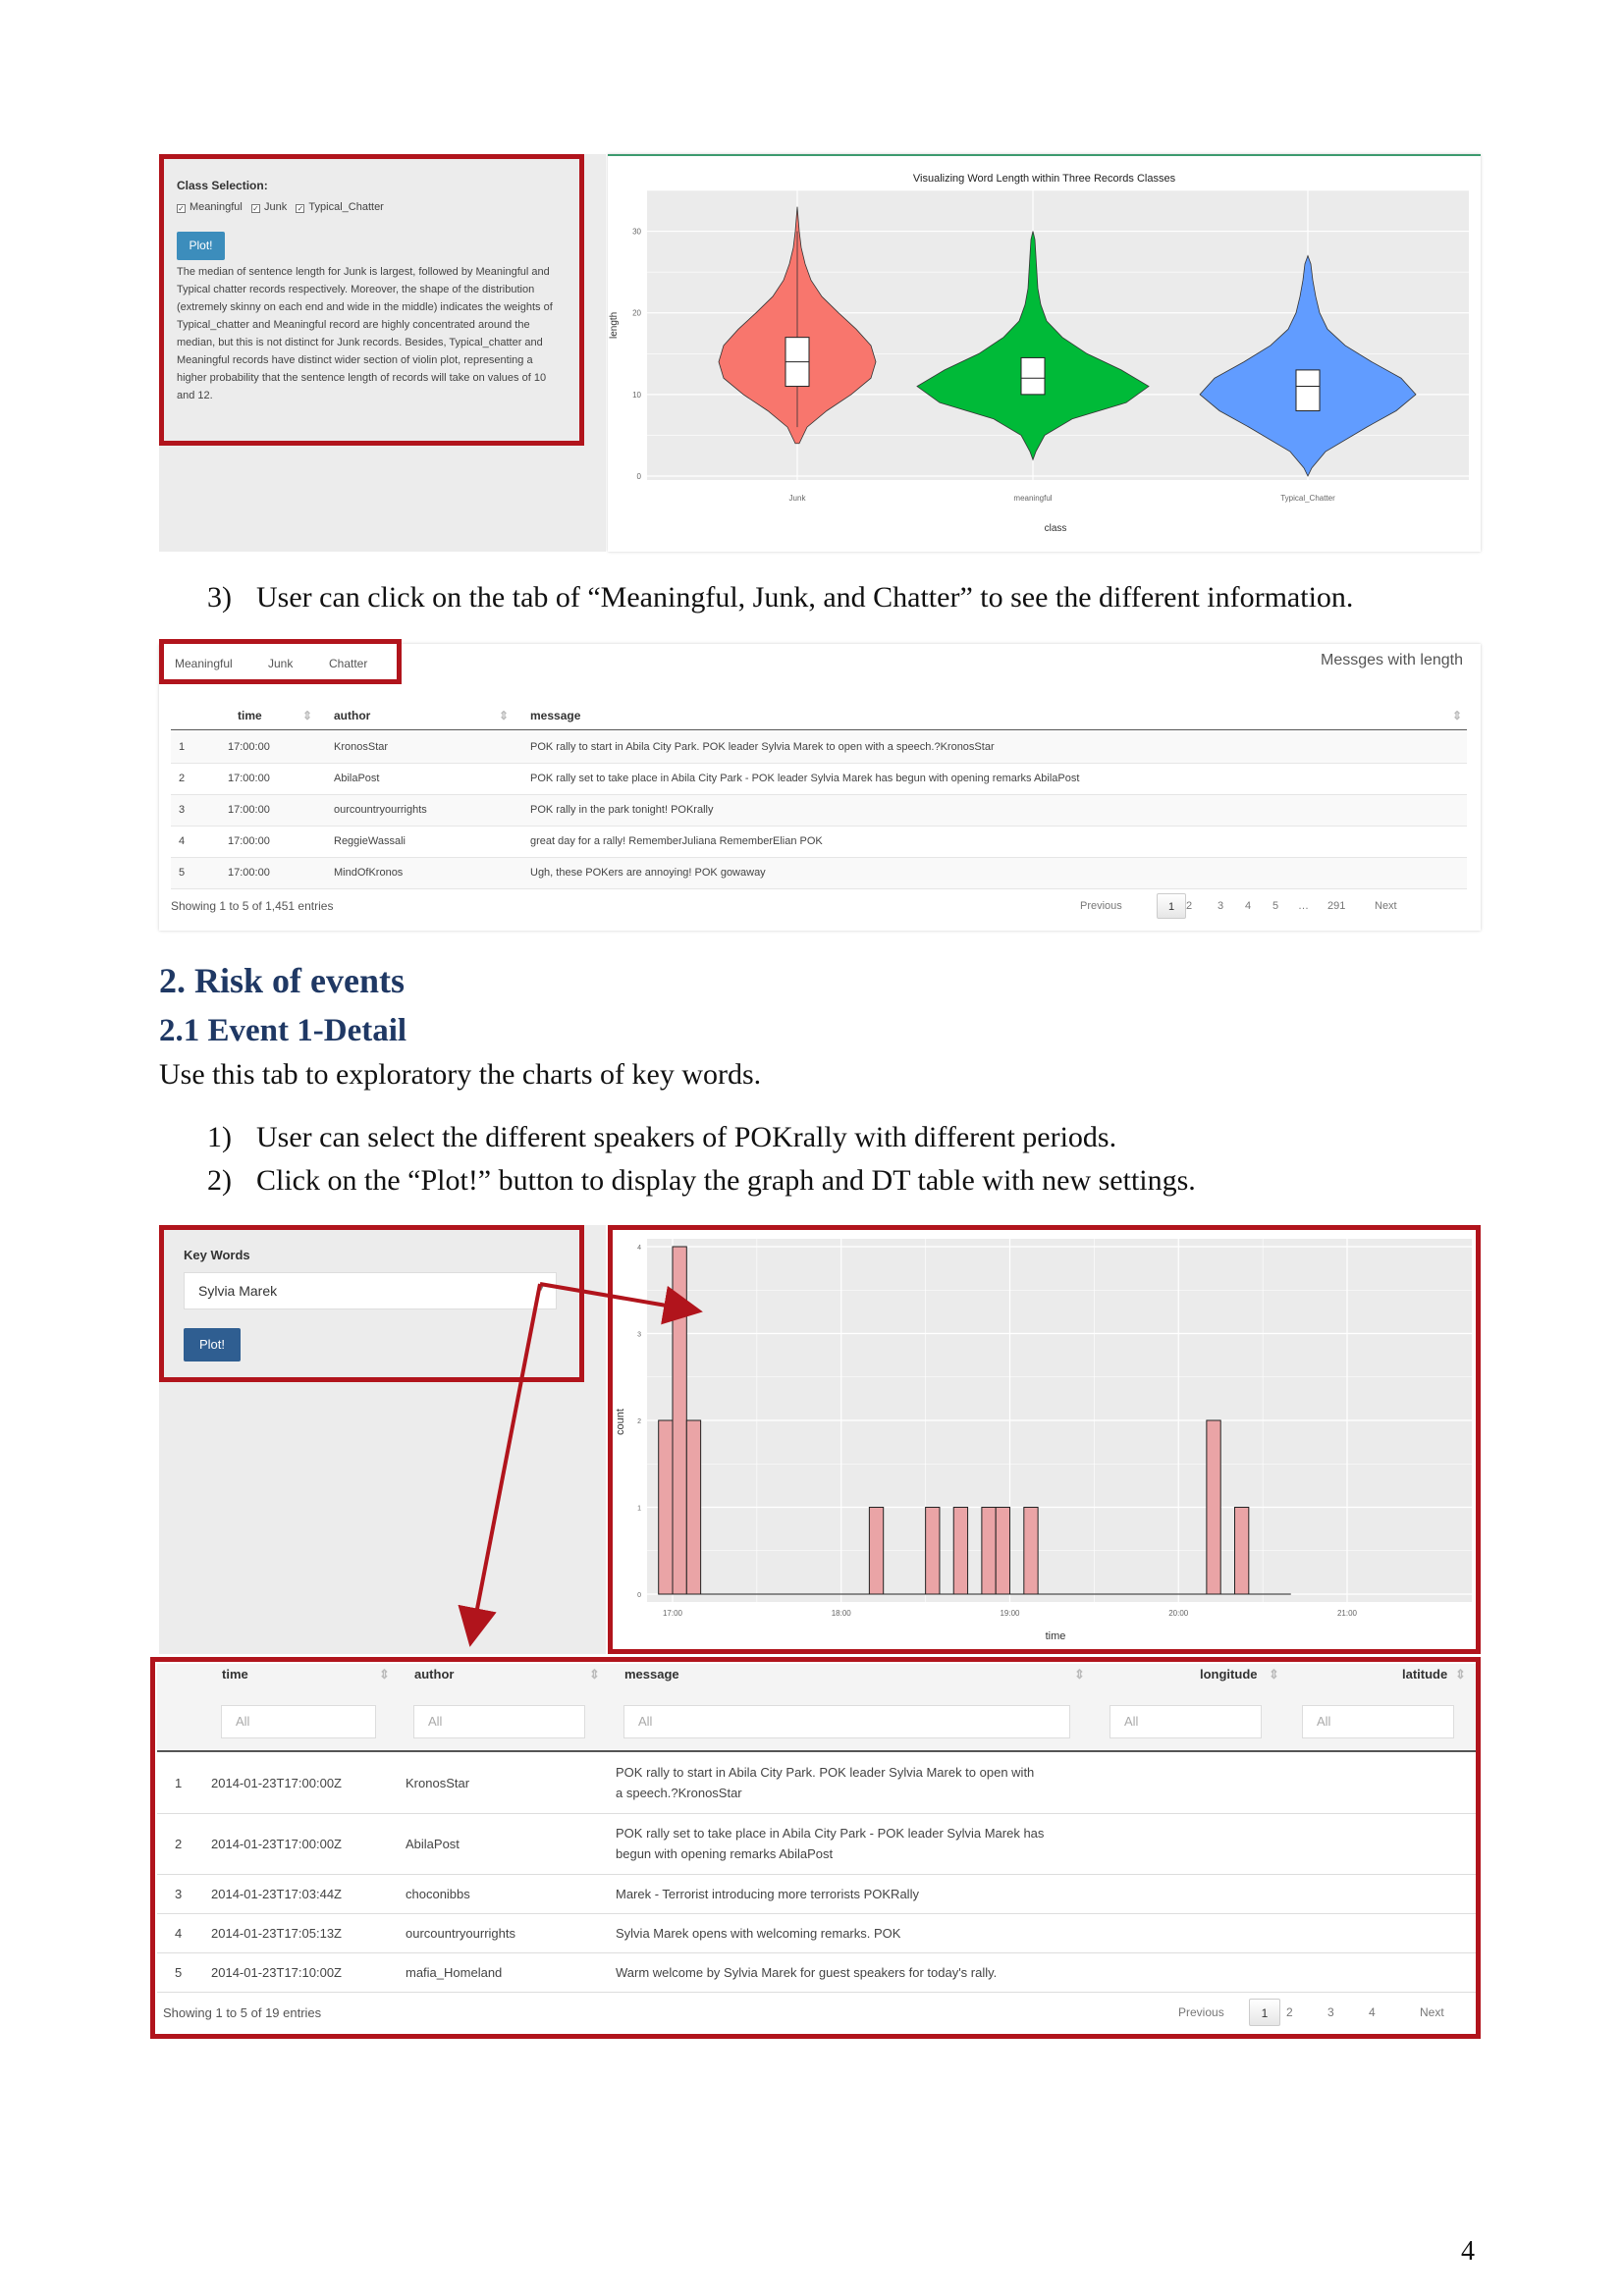 This screenshot has height=2296, width=1624. I want to click on violin-x-tick-label: meaningful, so click(1032, 499).